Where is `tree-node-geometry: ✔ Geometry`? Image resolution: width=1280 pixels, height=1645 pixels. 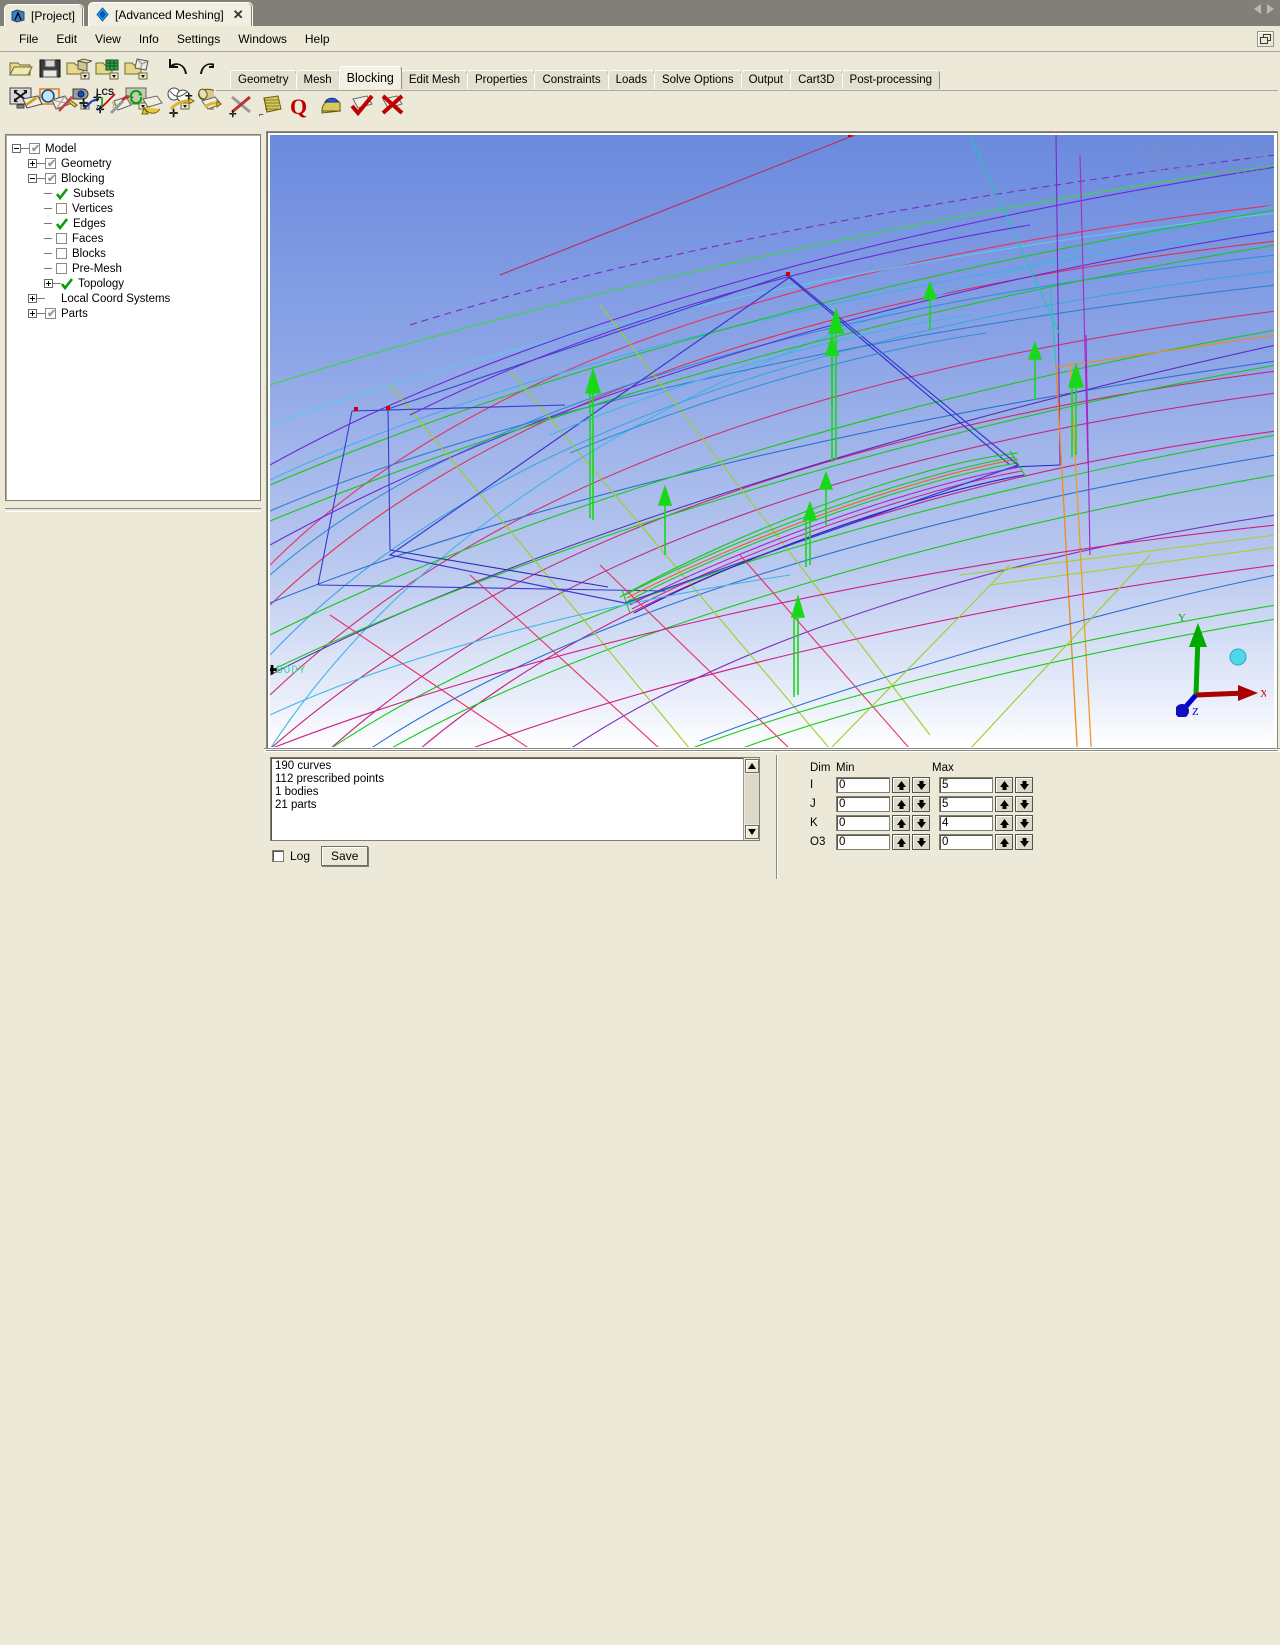 tree-node-geometry: ✔ Geometry is located at coordinates (136, 163).